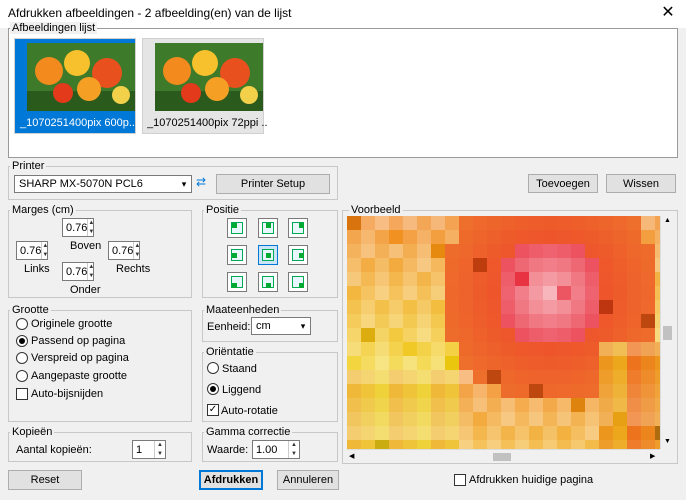 This screenshot has height=500, width=686. I want to click on position-label: Positie, so click(223, 210).